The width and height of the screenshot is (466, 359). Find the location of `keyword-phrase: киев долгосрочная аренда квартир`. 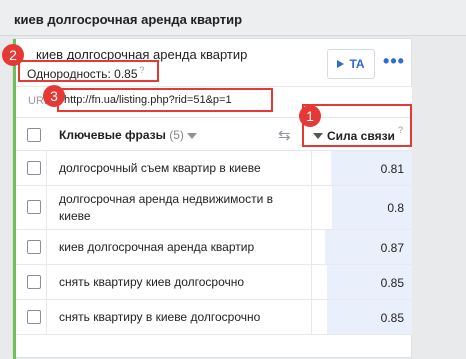

keyword-phrase: киев долгосрочная аренда квартир is located at coordinates (157, 247).